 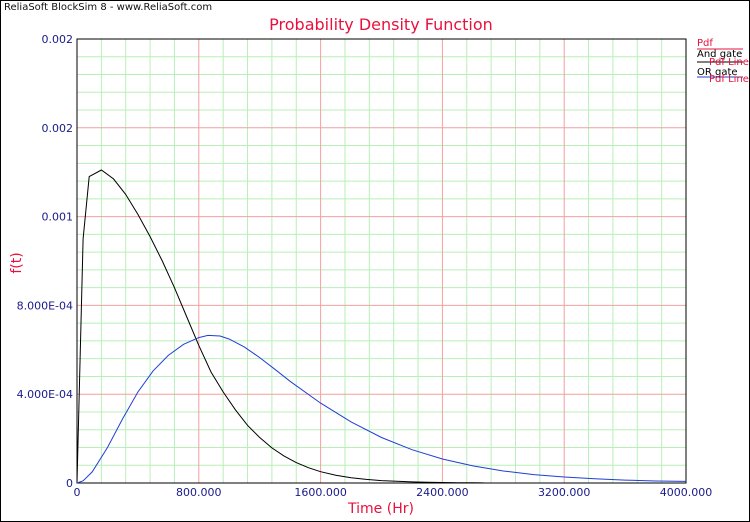 What do you see at coordinates (45, 394) in the screenshot?
I see `y-tick-label: 4.000E-04` at bounding box center [45, 394].